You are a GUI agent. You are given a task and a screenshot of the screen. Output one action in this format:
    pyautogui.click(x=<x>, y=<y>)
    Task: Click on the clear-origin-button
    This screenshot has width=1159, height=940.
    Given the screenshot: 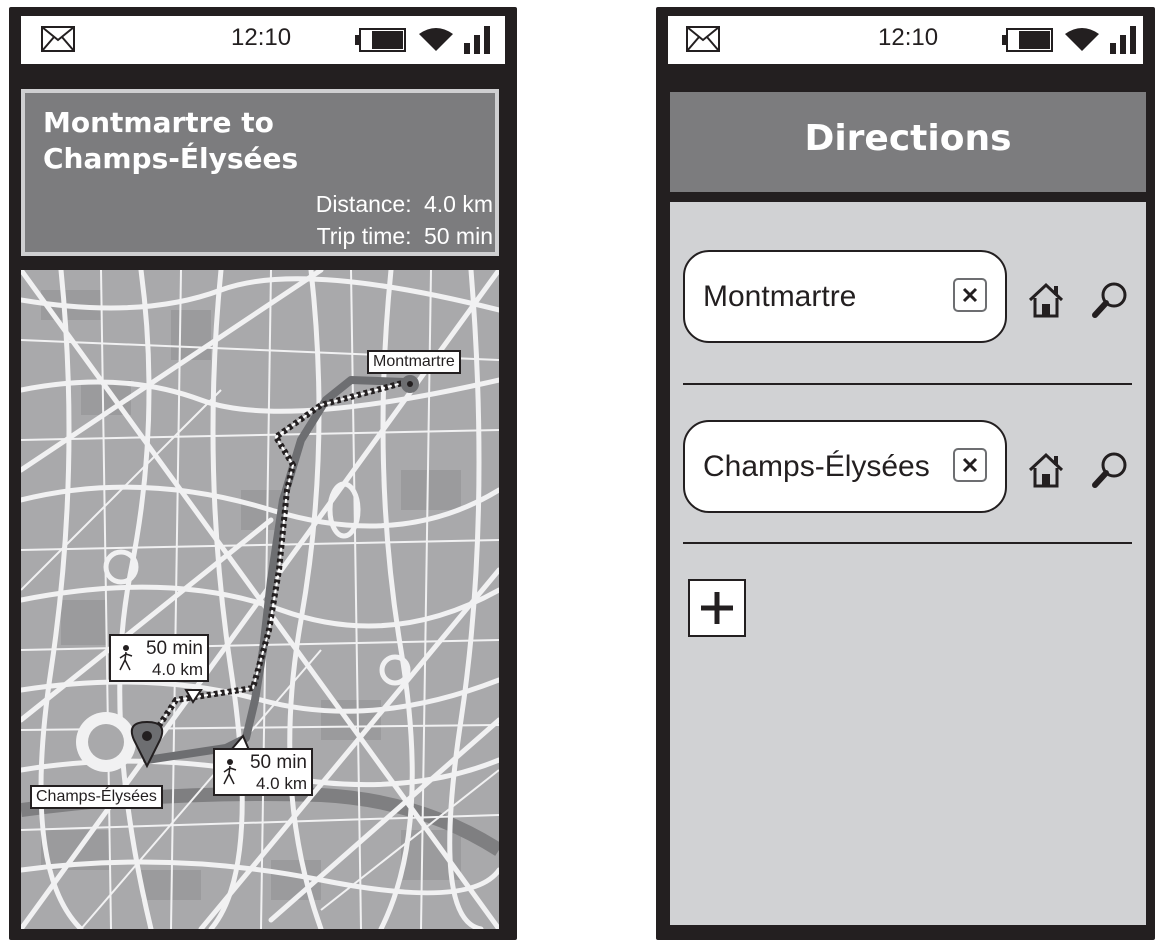 What is the action you would take?
    pyautogui.click(x=970, y=295)
    